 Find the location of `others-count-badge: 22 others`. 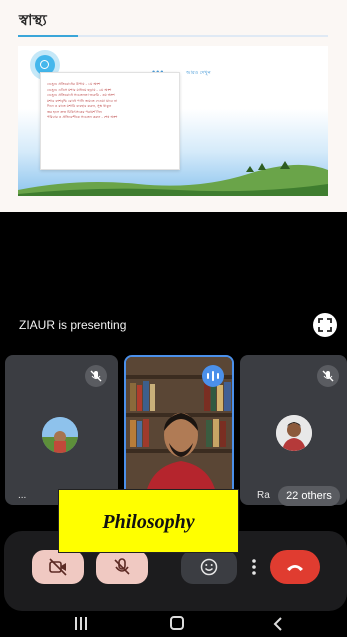

others-count-badge: 22 others is located at coordinates (309, 496).